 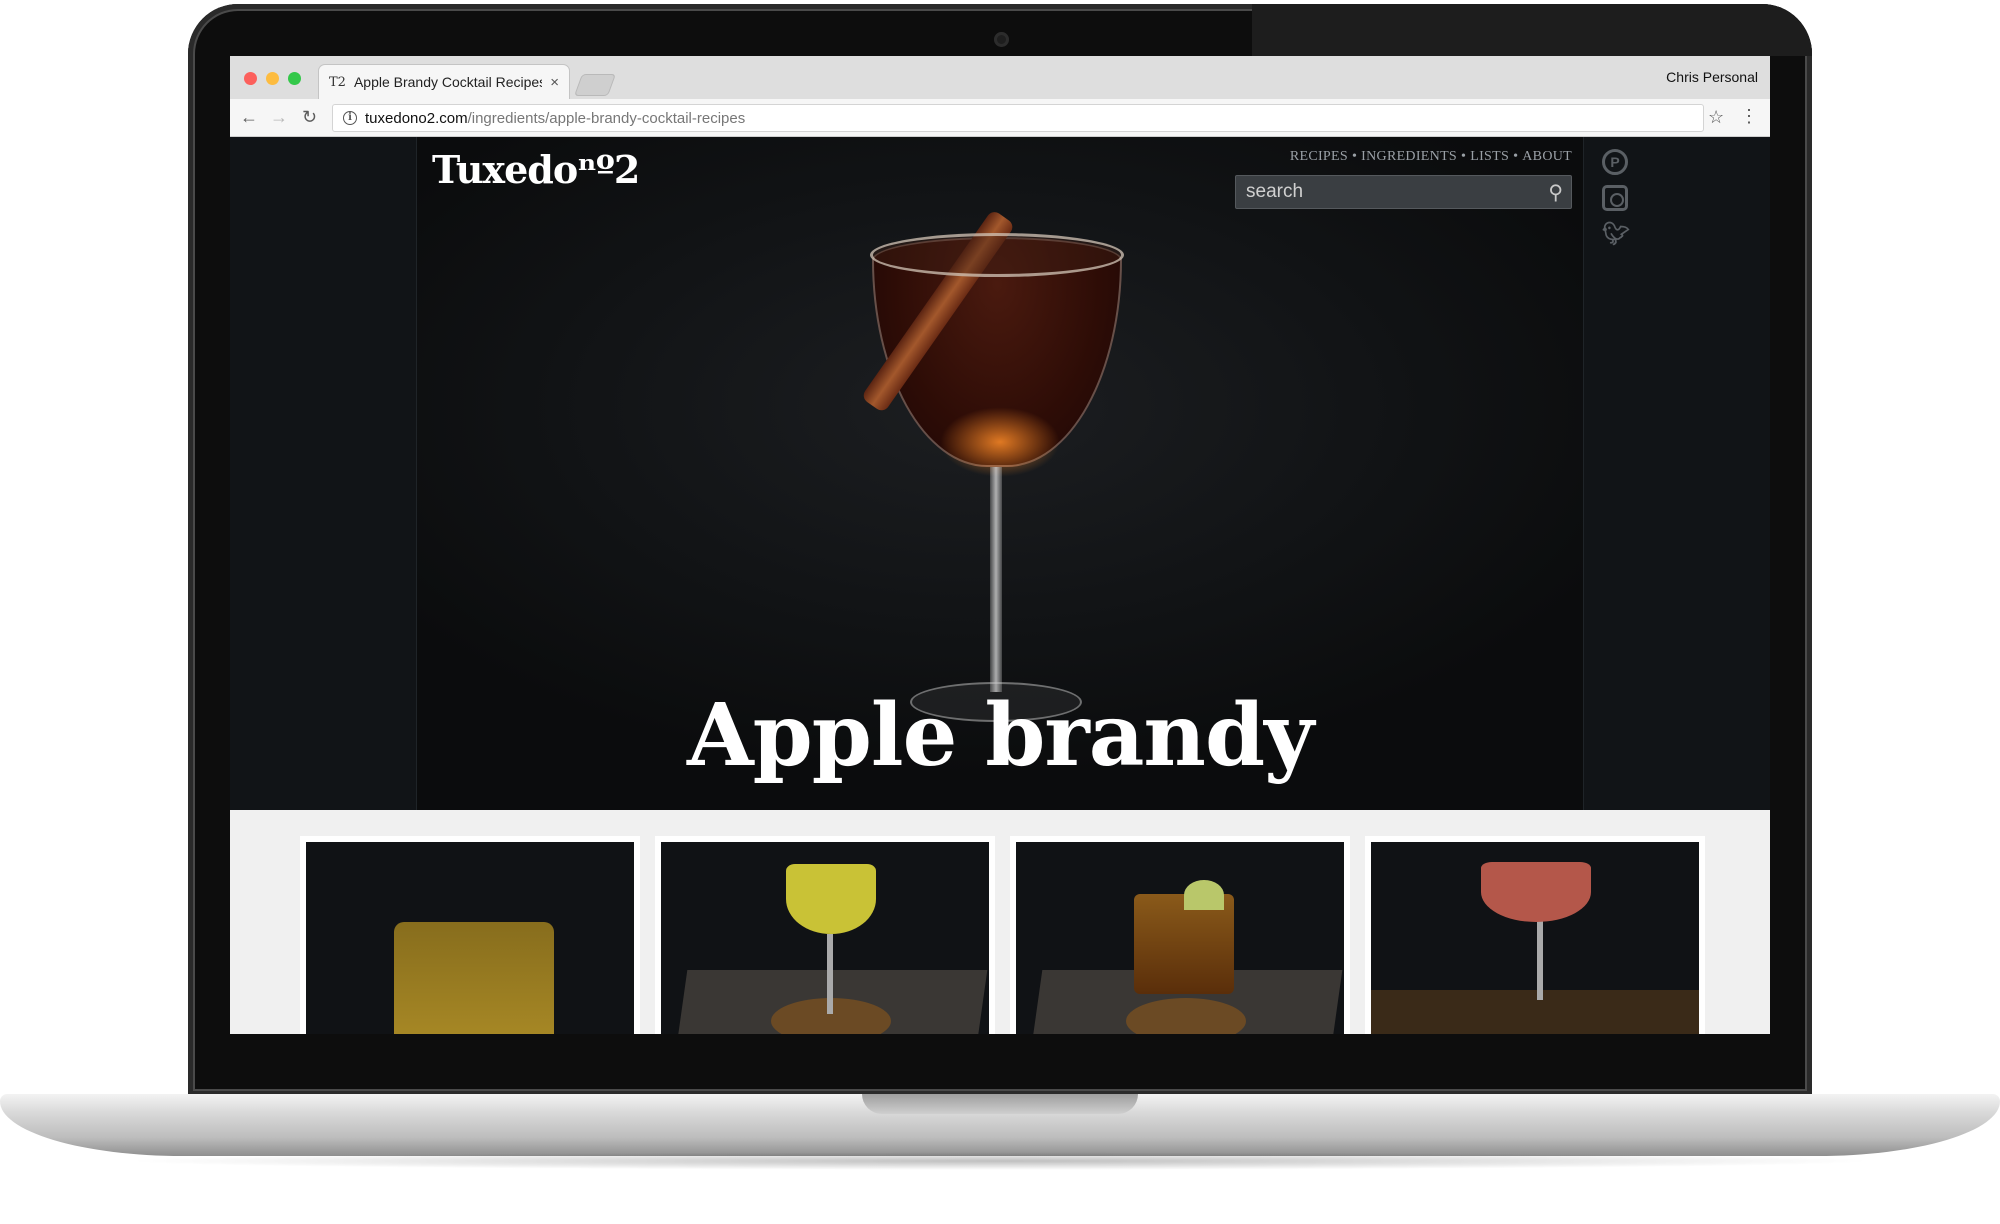 What do you see at coordinates (1001, 39) in the screenshot?
I see `webcam` at bounding box center [1001, 39].